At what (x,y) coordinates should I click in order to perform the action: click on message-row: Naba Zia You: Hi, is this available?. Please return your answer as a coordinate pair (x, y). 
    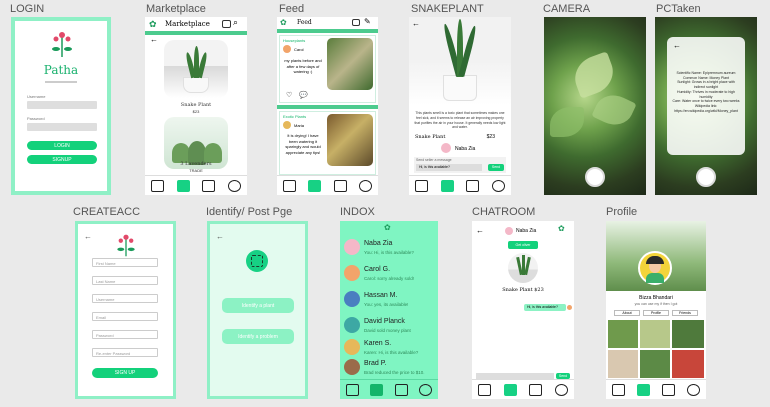
    Looking at the image, I should click on (389, 249).